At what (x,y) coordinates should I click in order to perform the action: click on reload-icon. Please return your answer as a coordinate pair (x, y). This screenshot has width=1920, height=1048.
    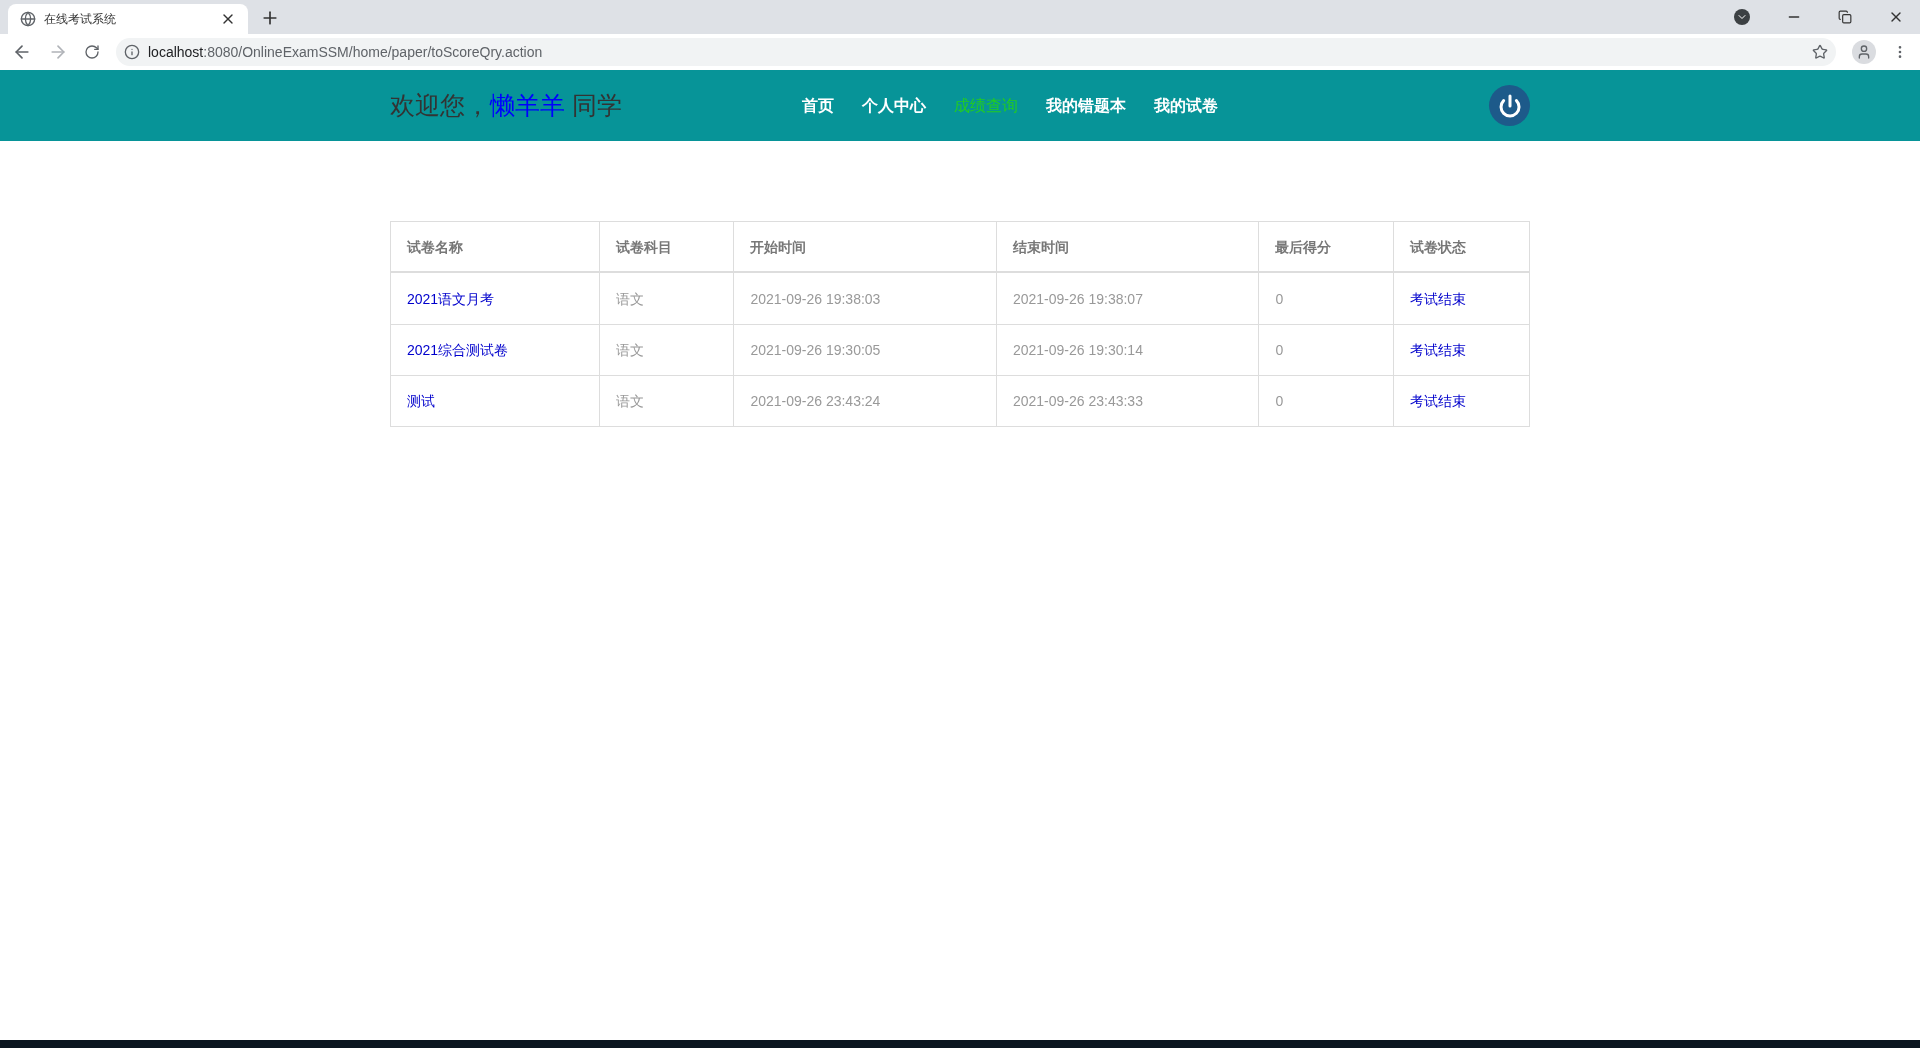
    Looking at the image, I should click on (92, 52).